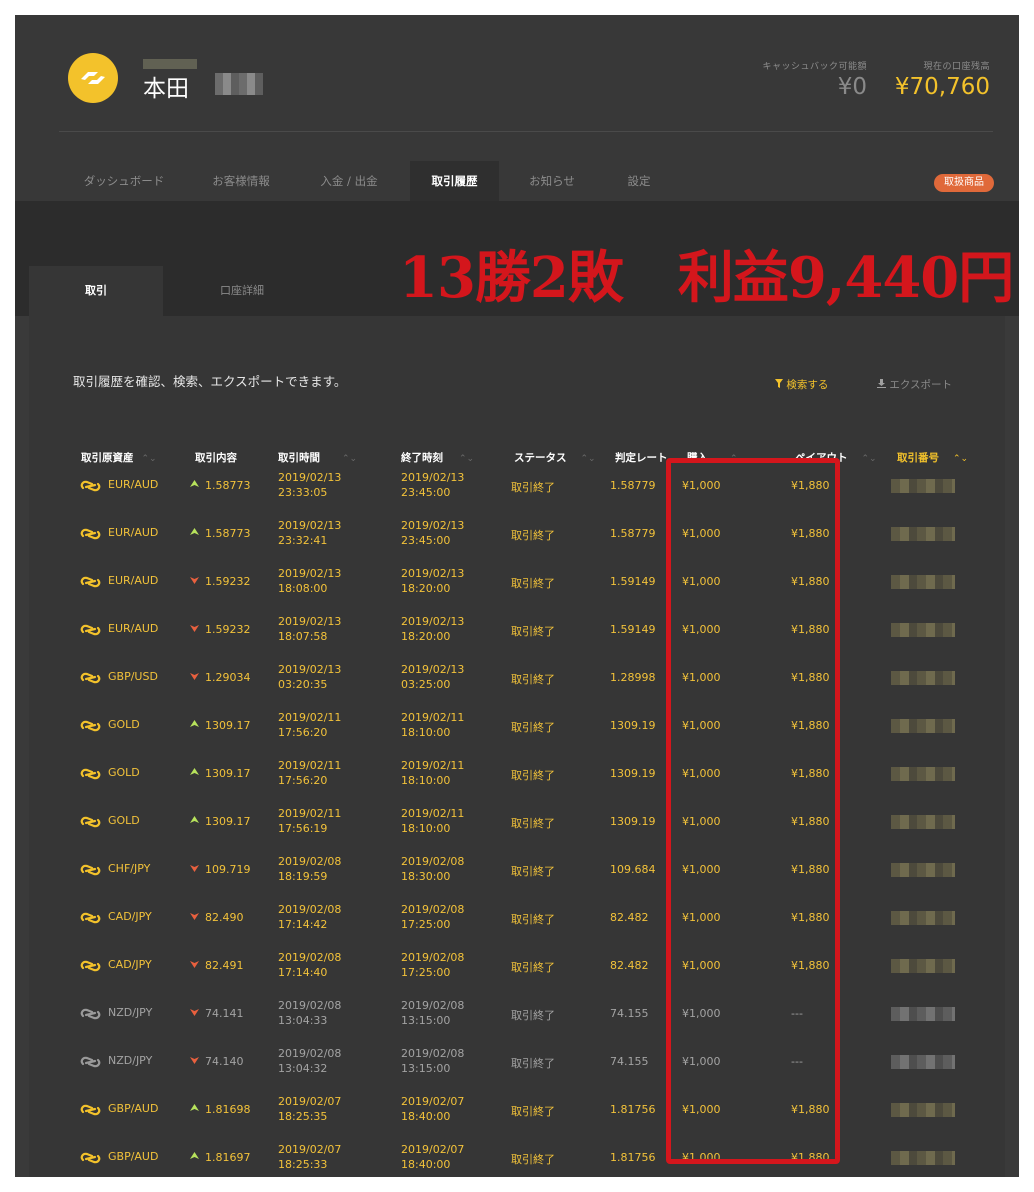 This screenshot has height=1192, width=1034. Describe the element at coordinates (801, 384) in the screenshot. I see `search-link: 検索する` at that location.